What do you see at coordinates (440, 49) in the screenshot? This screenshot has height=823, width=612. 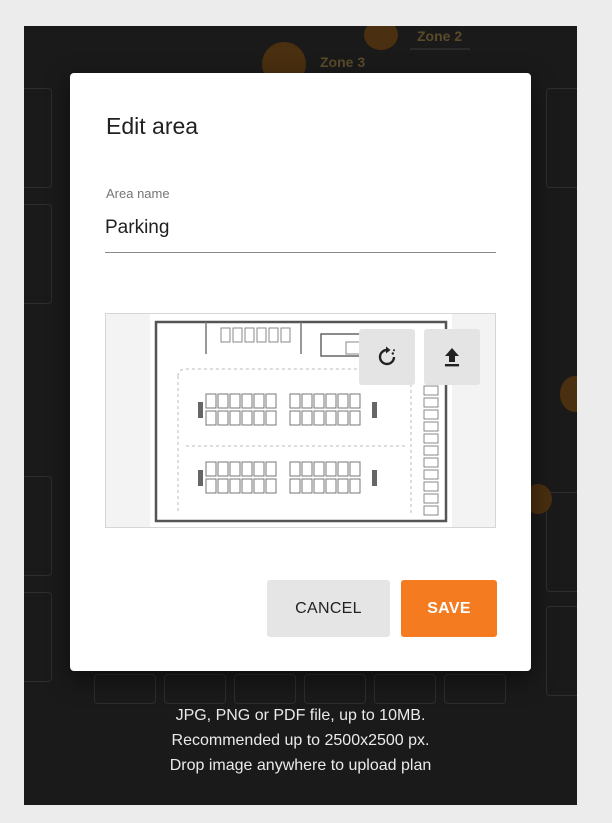 I see `background-line` at bounding box center [440, 49].